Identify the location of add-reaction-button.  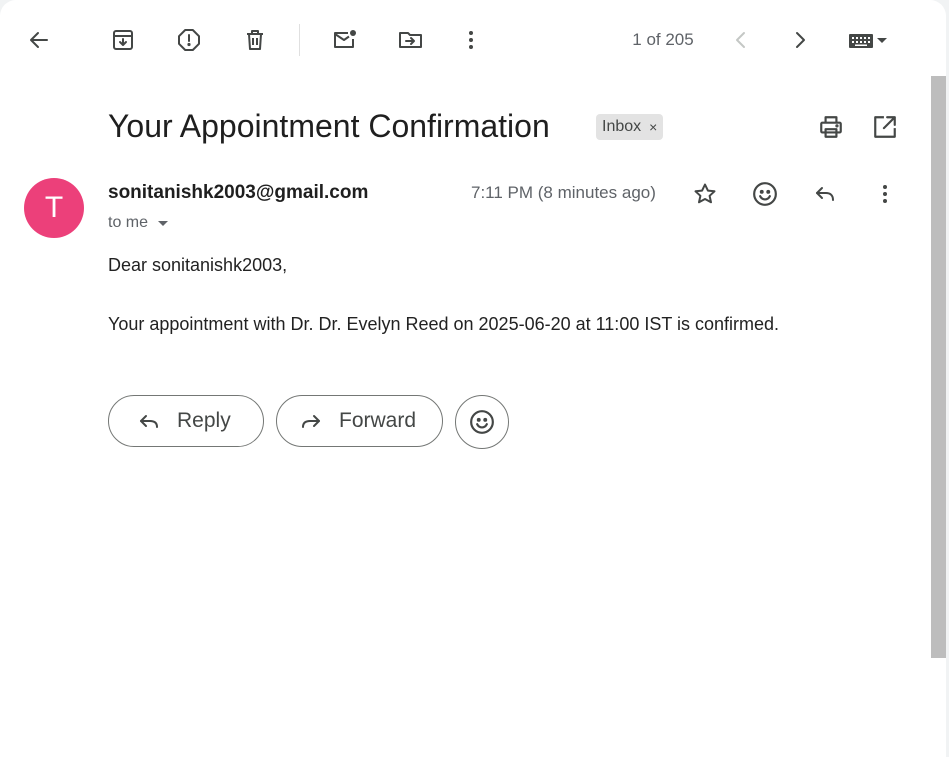
(765, 194).